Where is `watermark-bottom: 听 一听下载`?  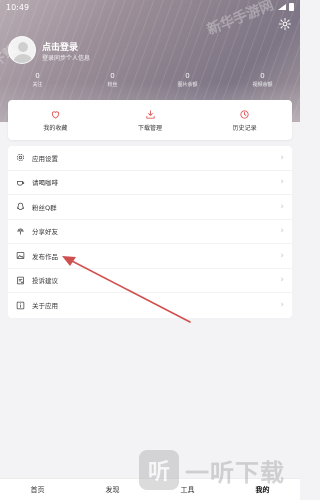 watermark-bottom: 听 一听下载 is located at coordinates (216, 470).